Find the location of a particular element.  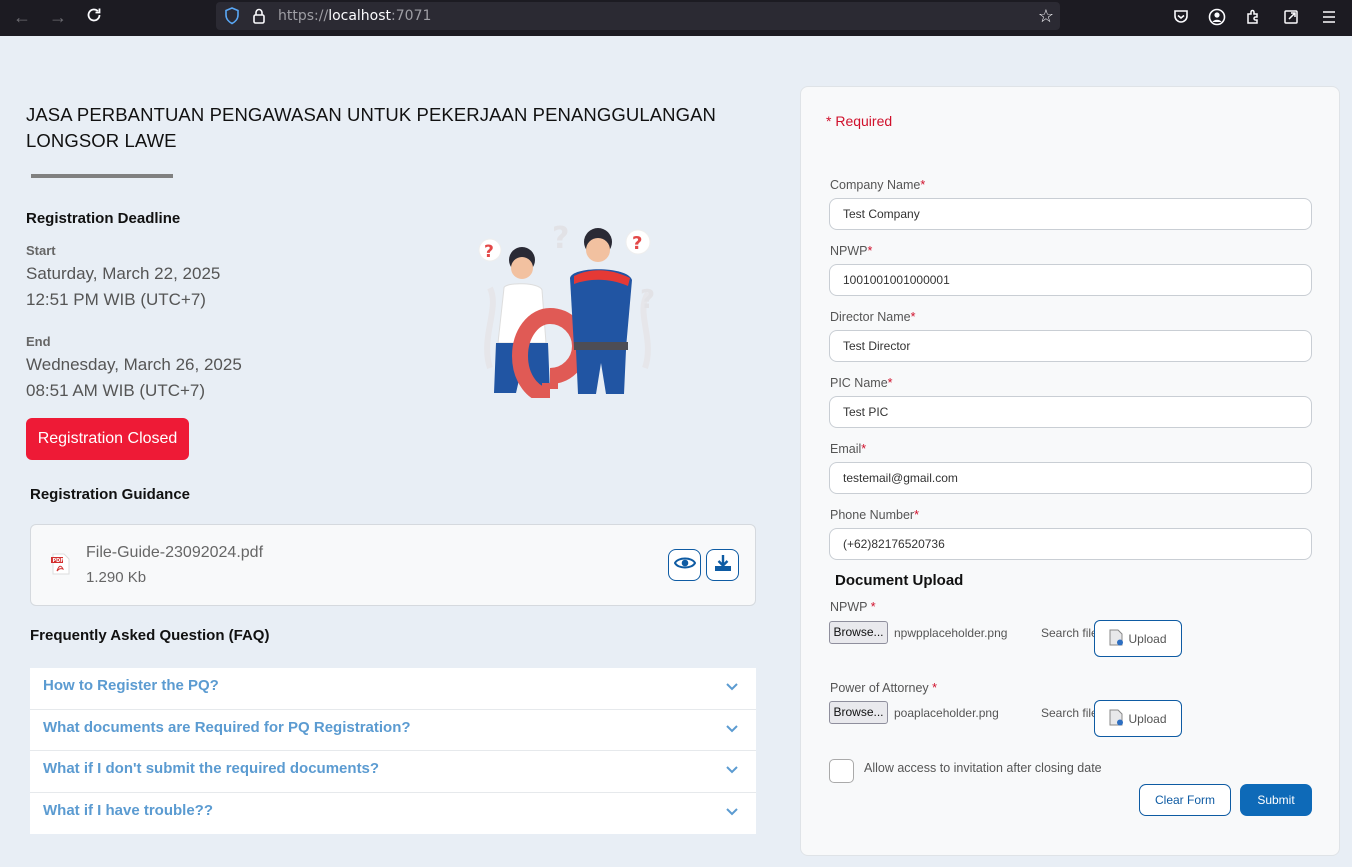

pic-name-label-text: PIC Name is located at coordinates (859, 383).